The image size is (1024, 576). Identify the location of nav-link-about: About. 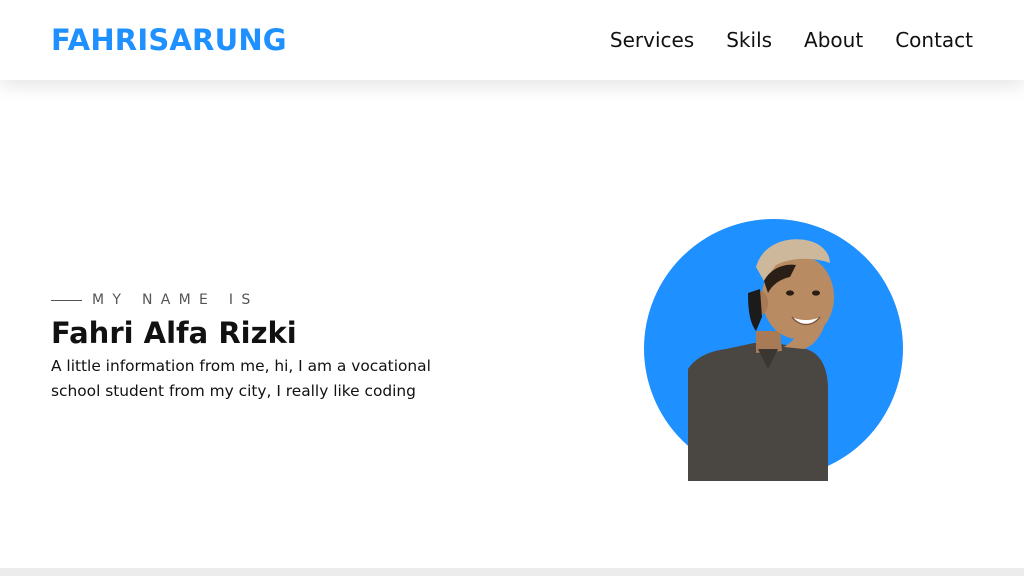
(833, 40).